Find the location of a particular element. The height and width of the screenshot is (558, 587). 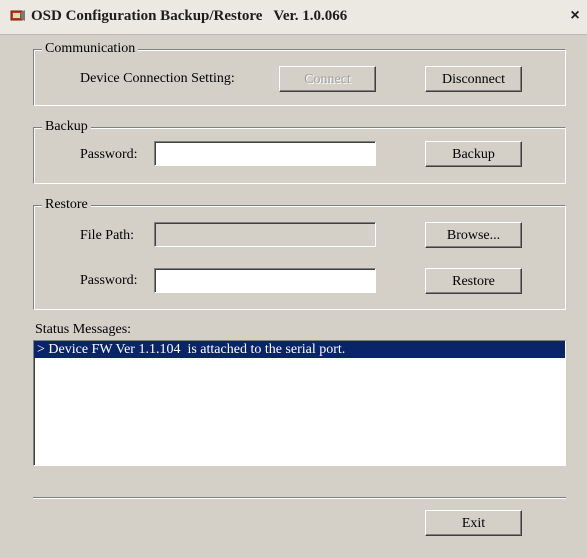

device-connection-label: Device Connection Setting: is located at coordinates (157, 78).